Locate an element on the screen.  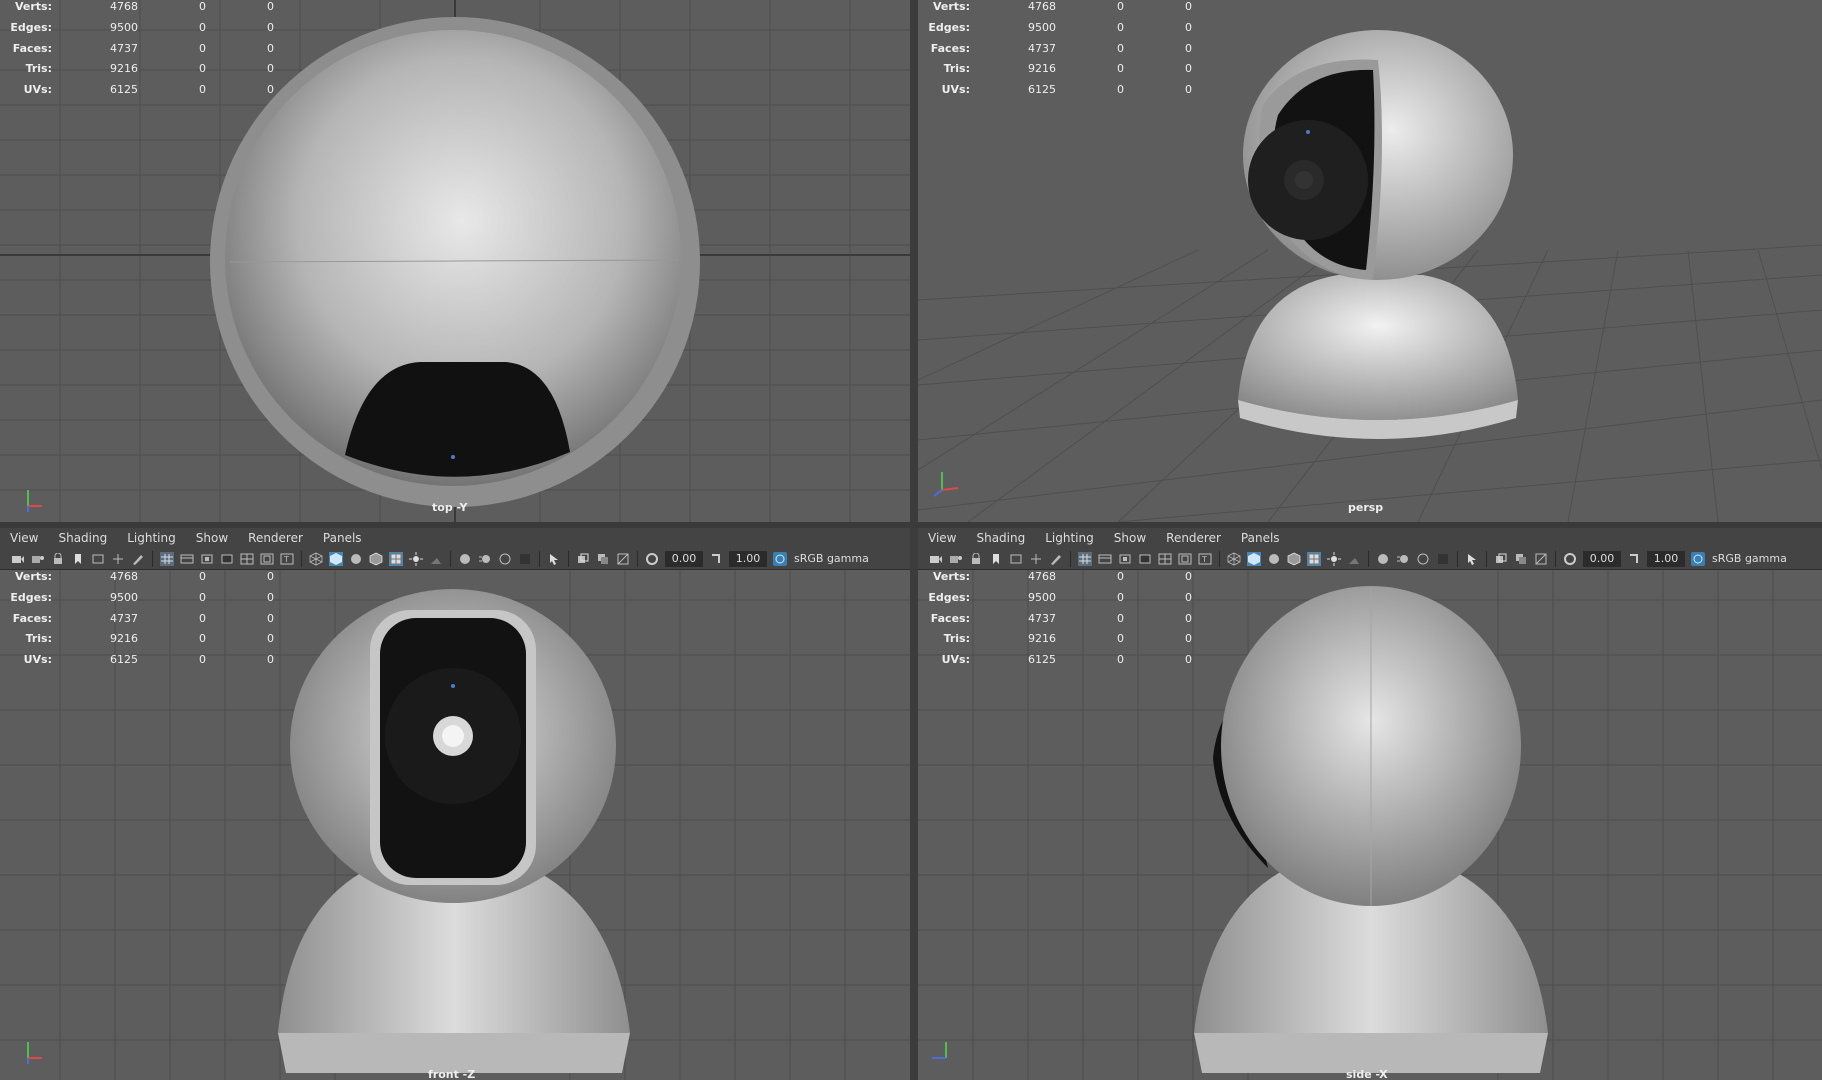
camera-name-label: front -Z is located at coordinates (452, 1074).